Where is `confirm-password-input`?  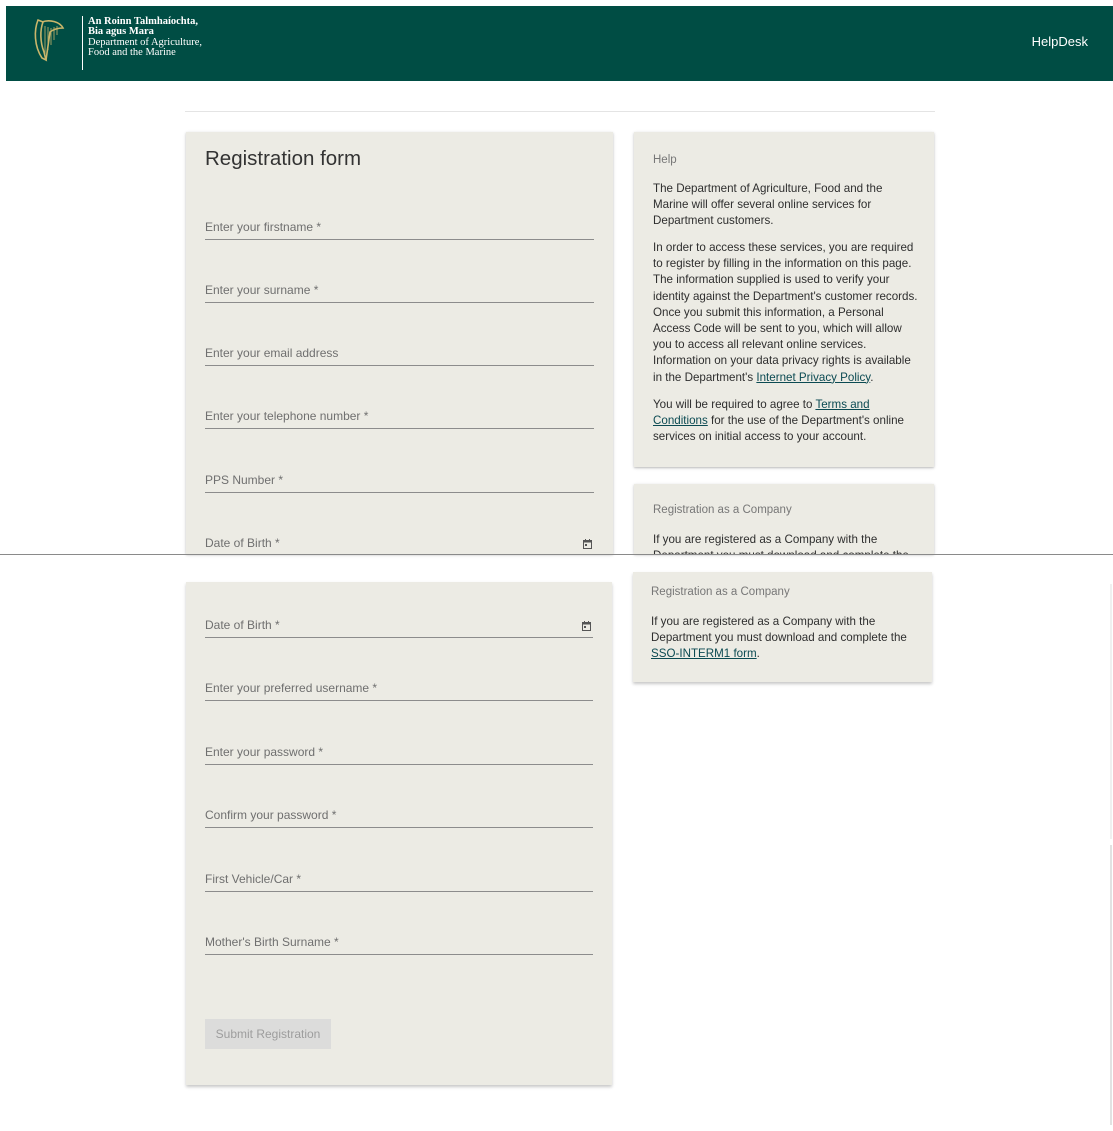 confirm-password-input is located at coordinates (399, 816).